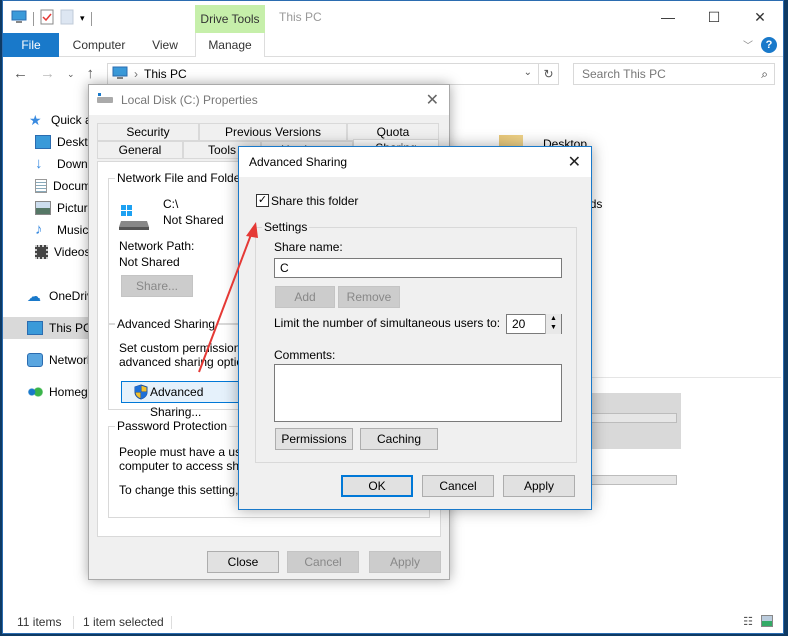 The height and width of the screenshot is (636, 788). What do you see at coordinates (230, 45) in the screenshot?
I see `tab-manage: Manage` at bounding box center [230, 45].